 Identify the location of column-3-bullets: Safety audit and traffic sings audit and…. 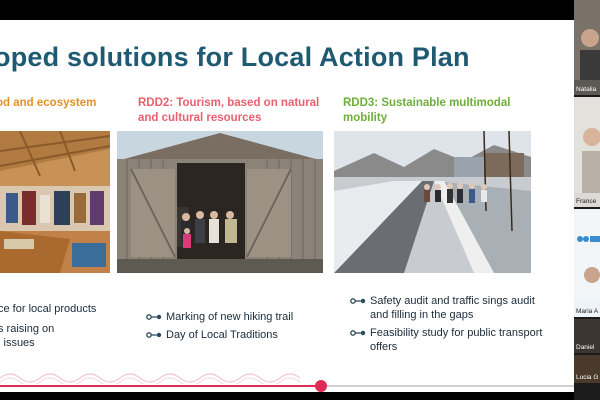
(450, 326).